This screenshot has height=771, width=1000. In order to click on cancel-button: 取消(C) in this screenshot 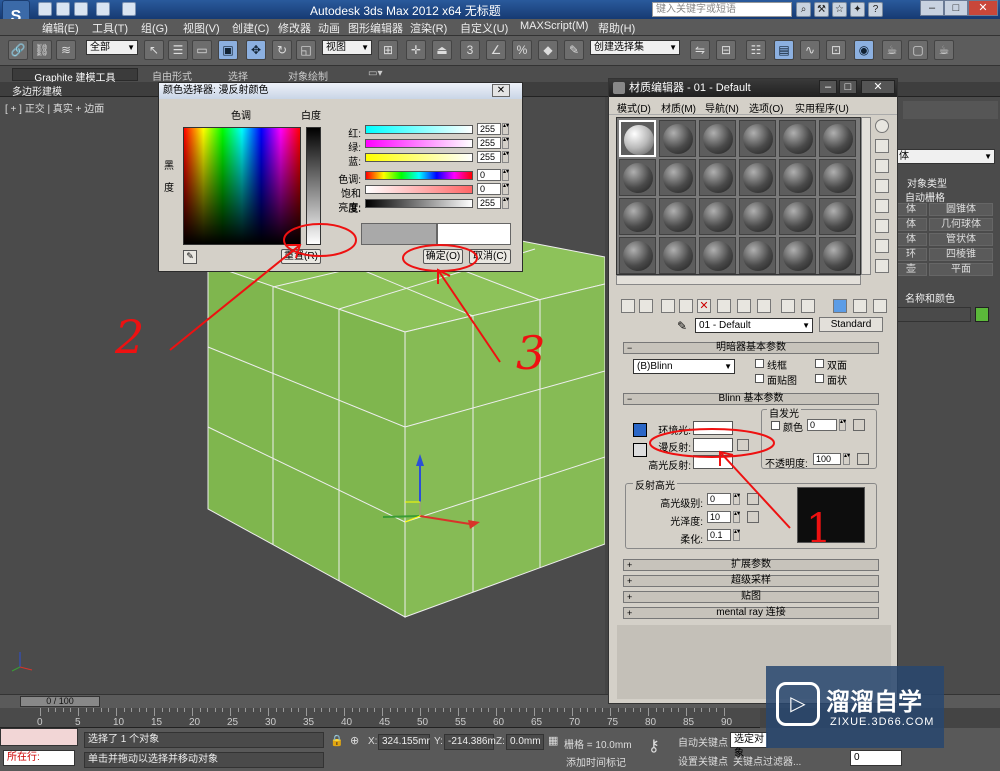, I will do `click(490, 256)`.